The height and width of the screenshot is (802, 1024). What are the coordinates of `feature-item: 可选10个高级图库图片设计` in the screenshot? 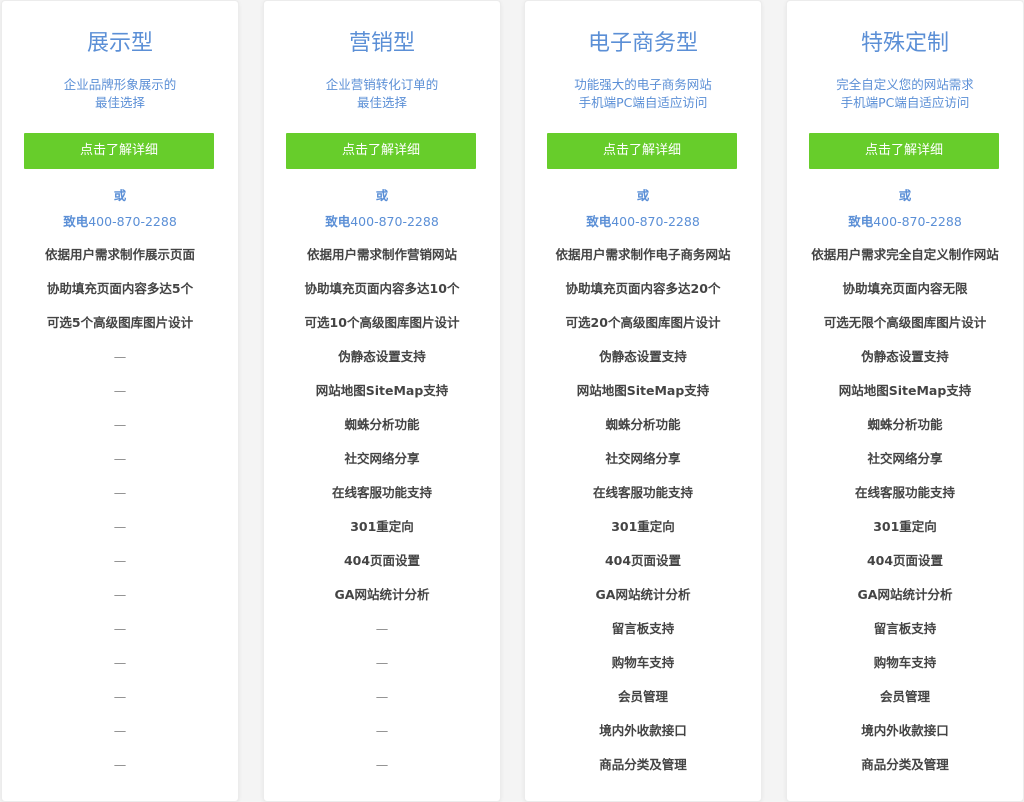 It's located at (382, 322).